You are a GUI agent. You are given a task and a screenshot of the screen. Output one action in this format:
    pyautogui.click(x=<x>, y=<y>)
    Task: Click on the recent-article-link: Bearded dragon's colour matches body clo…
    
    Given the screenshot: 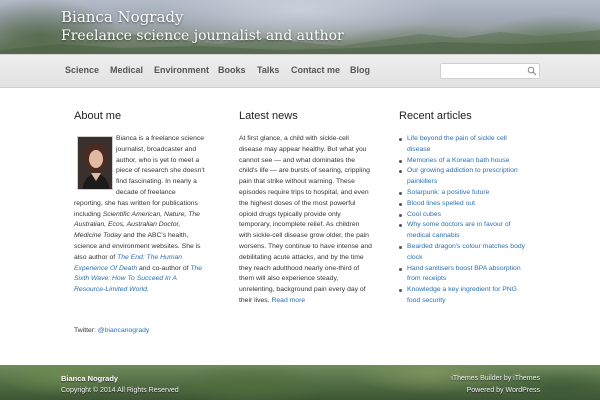 What is the action you would take?
    pyautogui.click(x=466, y=252)
    